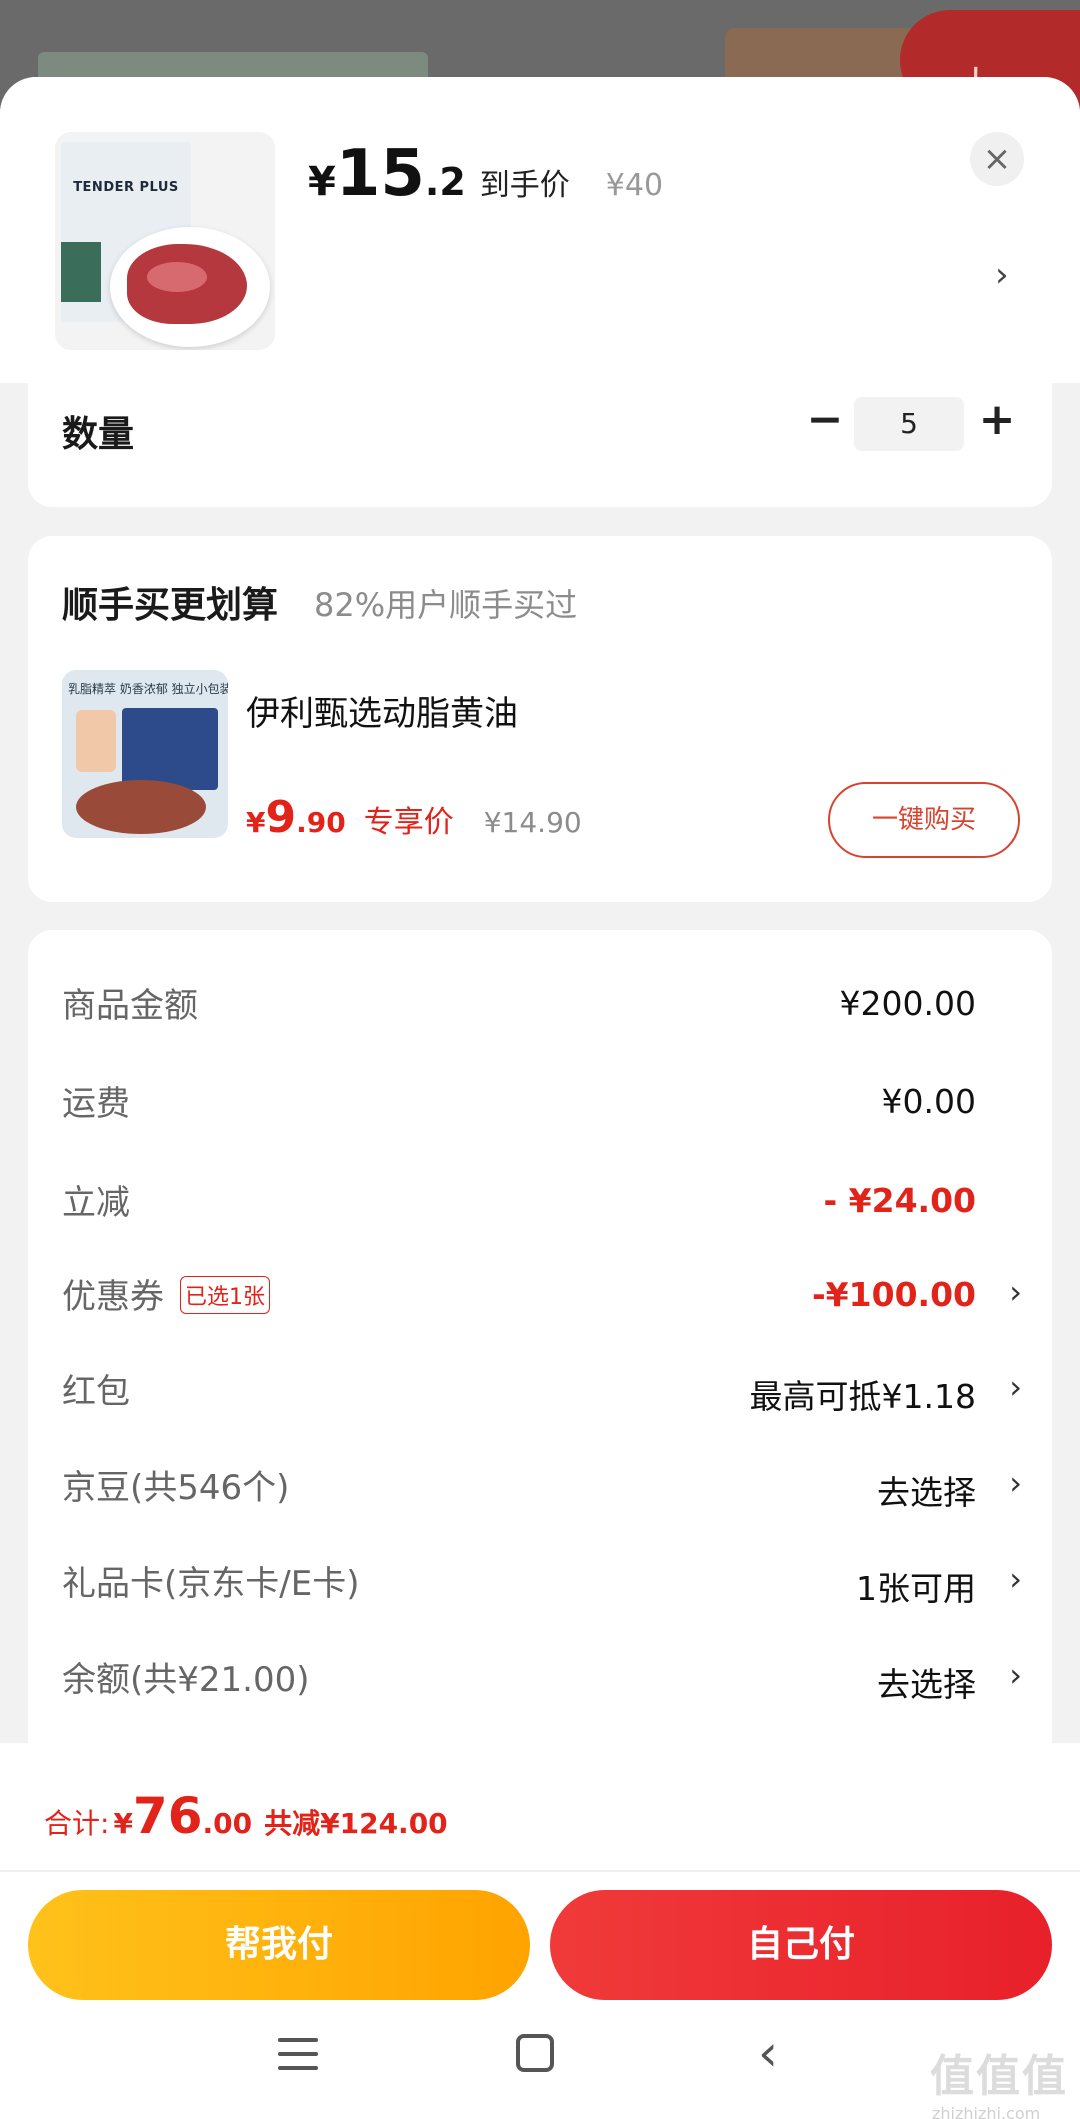  Describe the element at coordinates (408, 822) in the screenshot. I see `upsell-price-tag: 专享价` at that location.